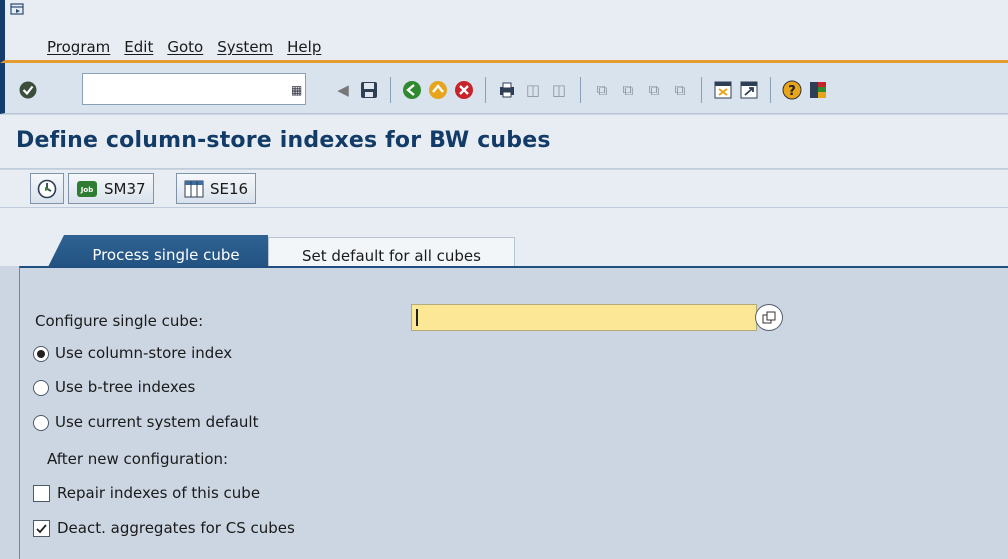 The width and height of the screenshot is (1008, 559). Describe the element at coordinates (41, 423) in the screenshot. I see `radio-system-default` at that location.